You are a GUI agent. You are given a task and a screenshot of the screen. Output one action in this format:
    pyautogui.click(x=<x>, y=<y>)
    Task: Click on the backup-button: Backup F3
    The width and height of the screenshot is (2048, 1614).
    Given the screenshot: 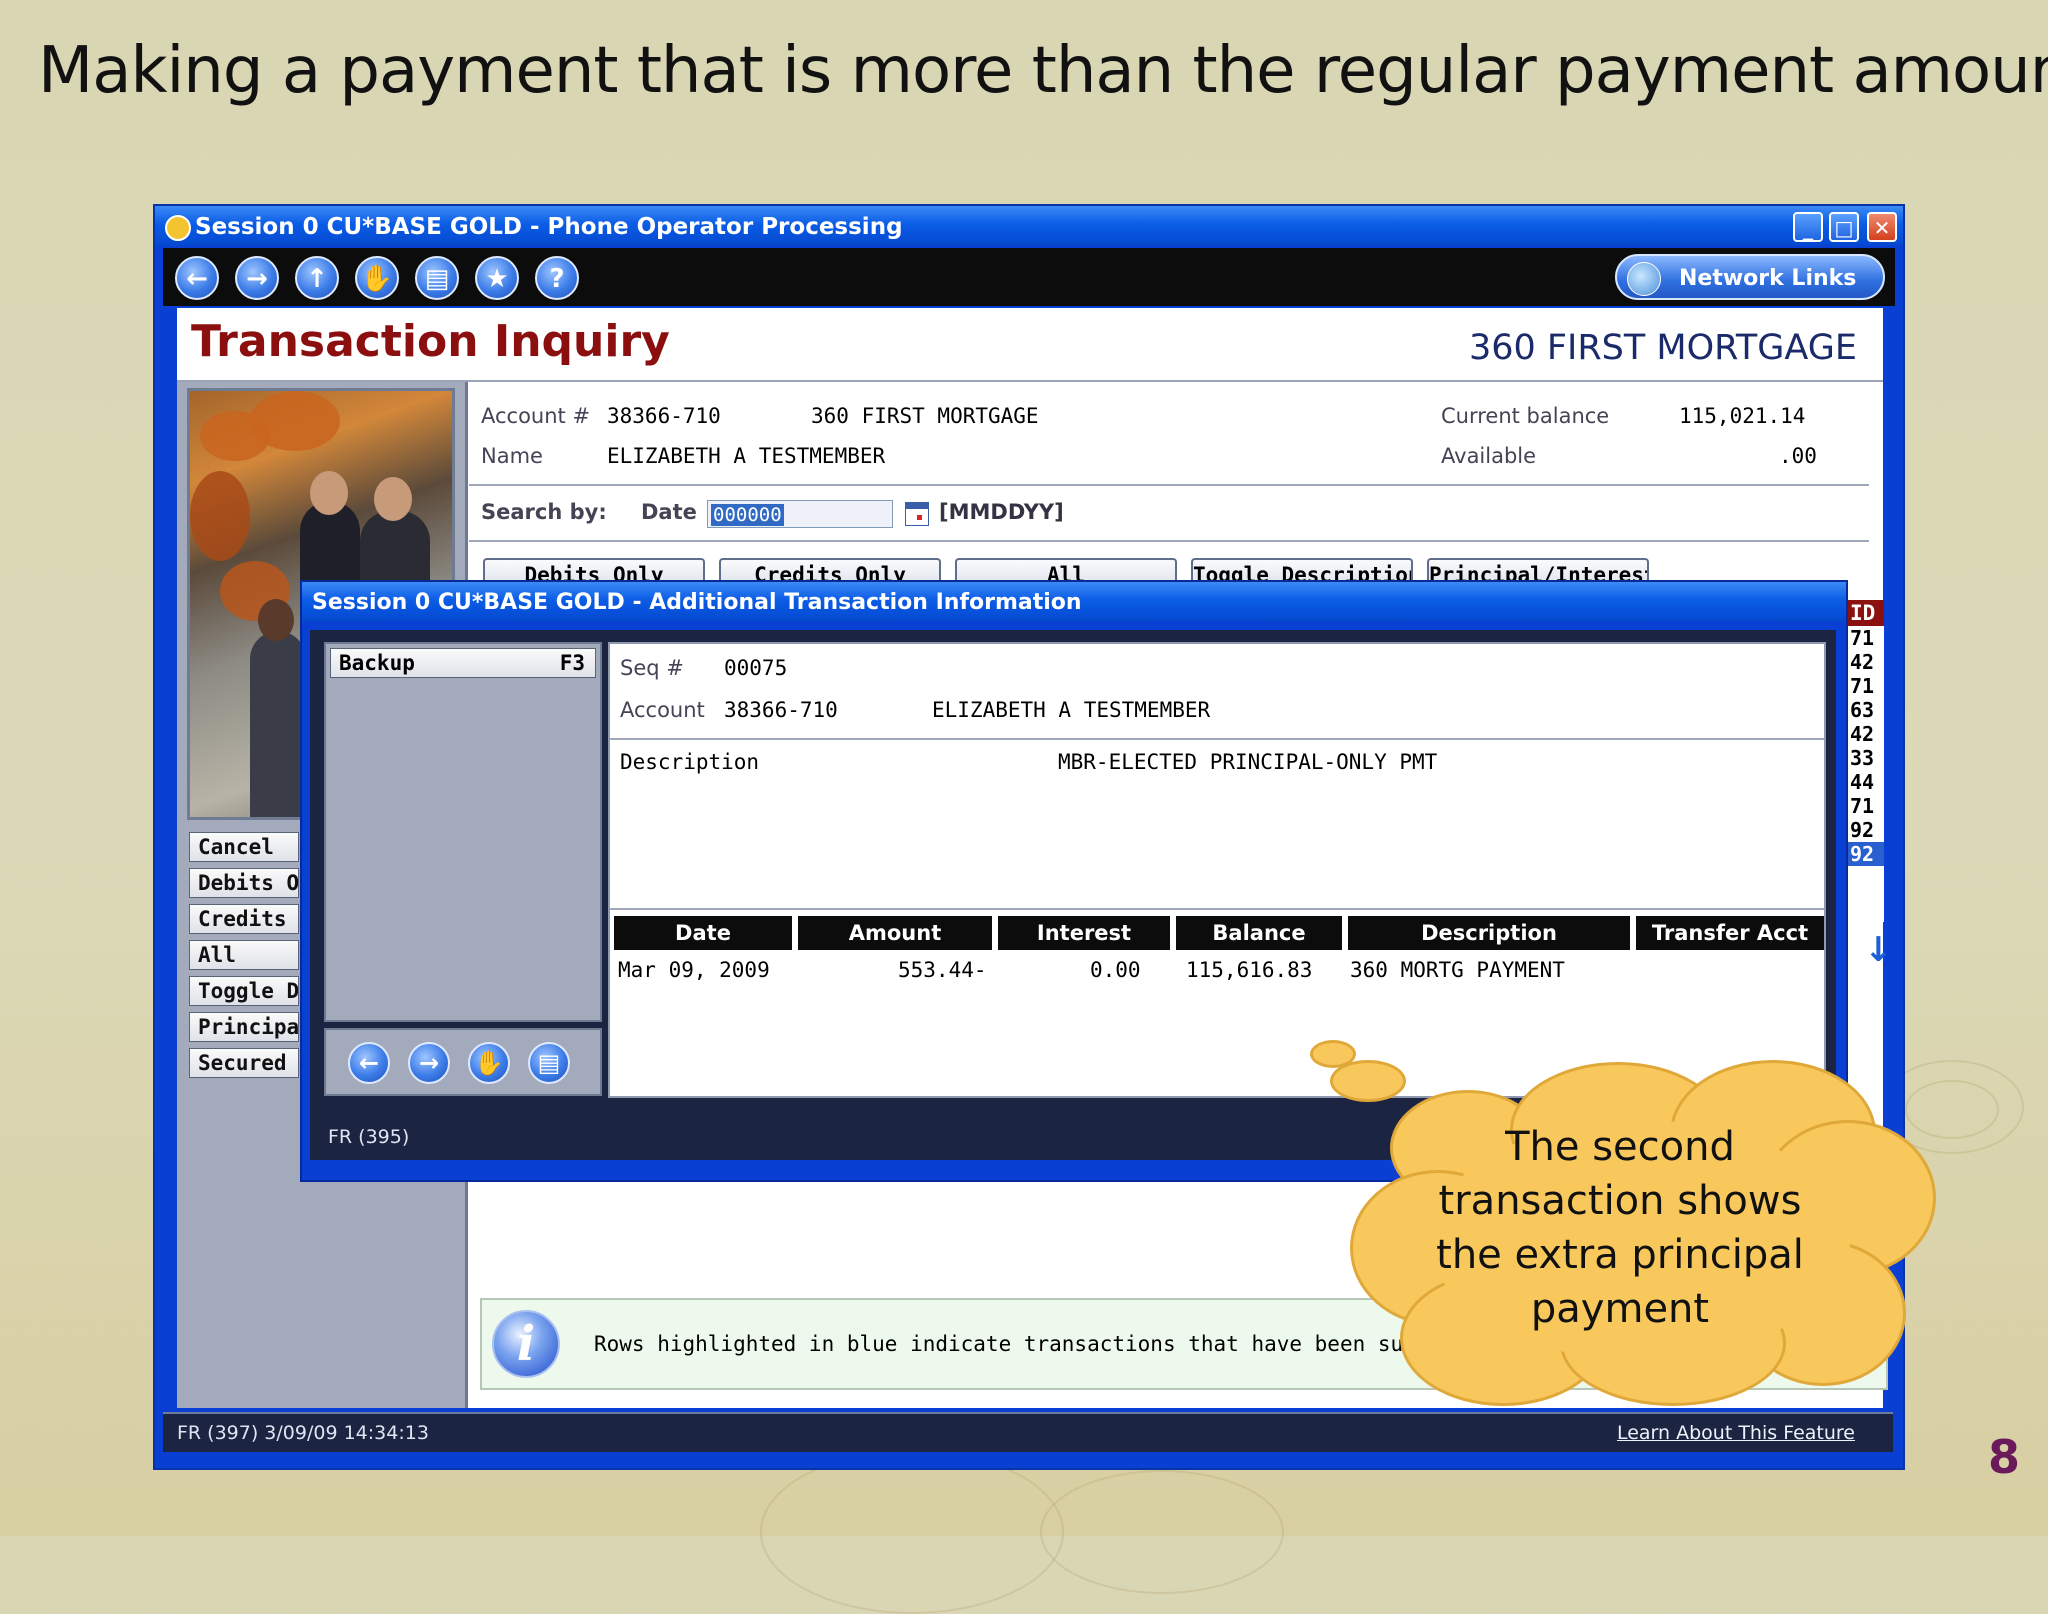 What is the action you would take?
    pyautogui.click(x=463, y=663)
    